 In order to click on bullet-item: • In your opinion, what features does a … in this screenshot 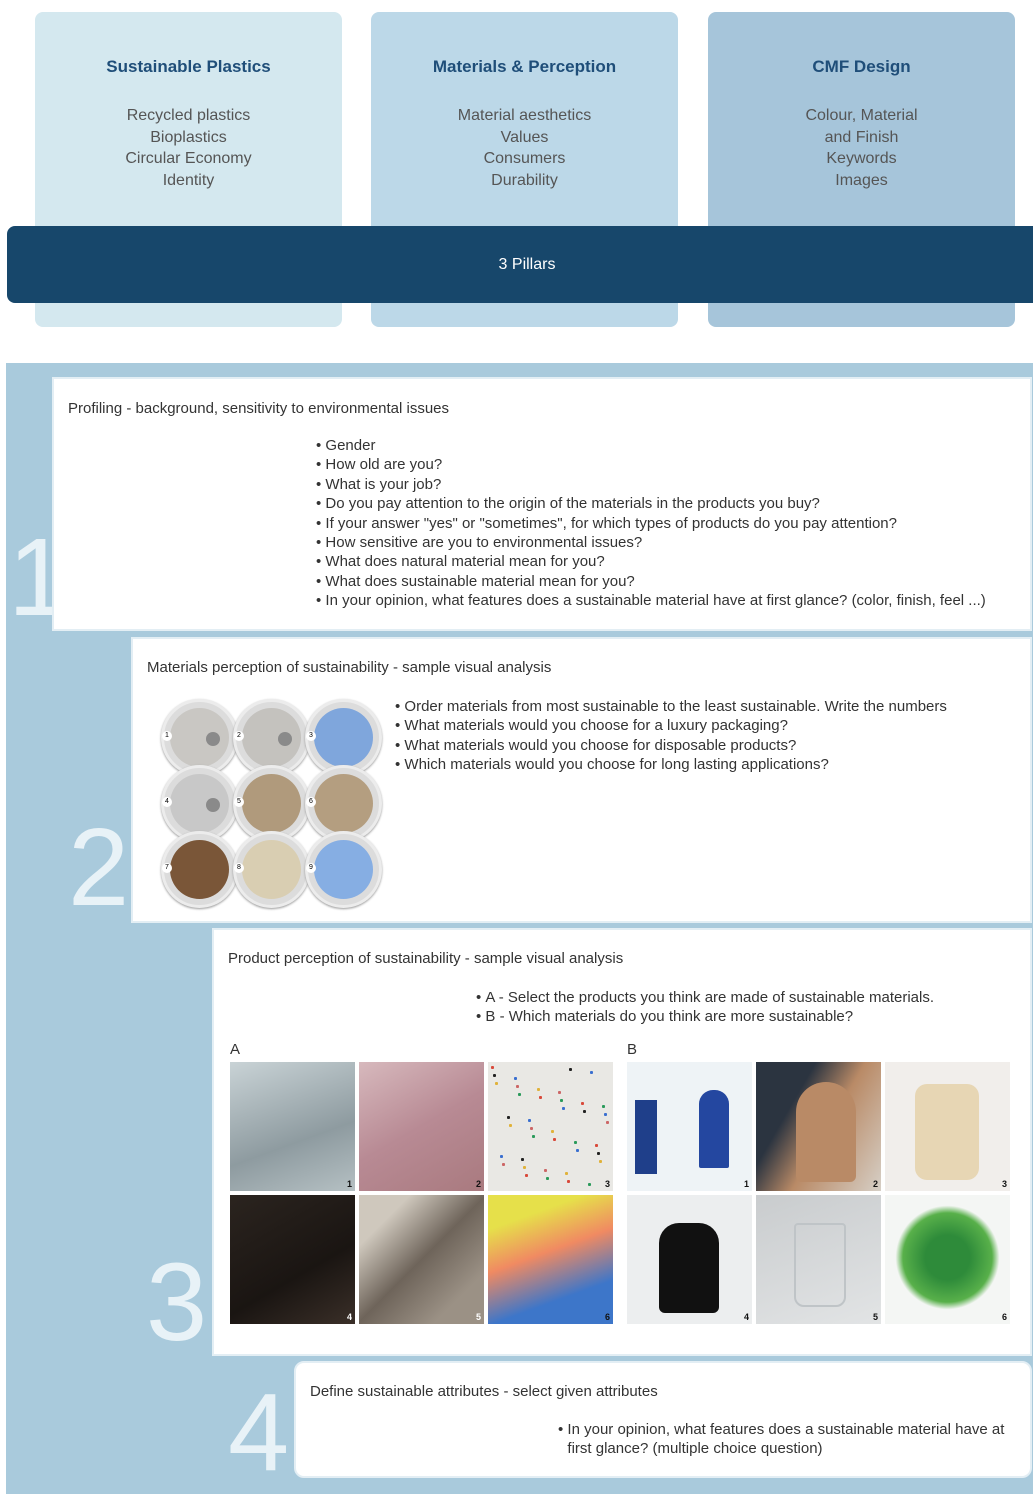, I will do `click(788, 1439)`.